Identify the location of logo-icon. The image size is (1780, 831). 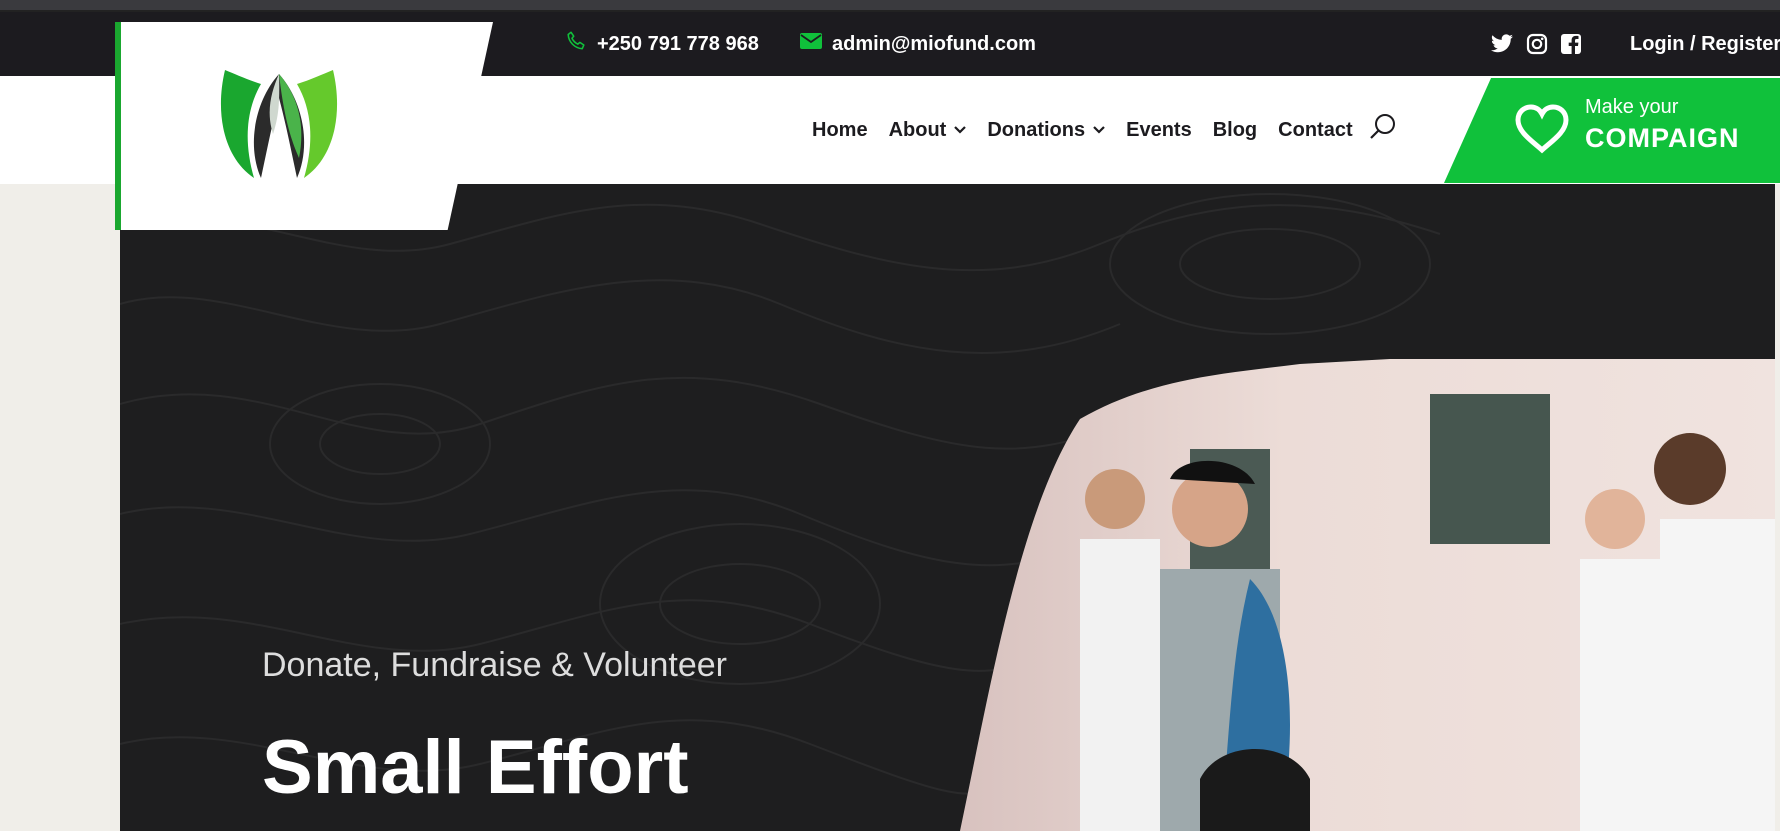
(279, 124).